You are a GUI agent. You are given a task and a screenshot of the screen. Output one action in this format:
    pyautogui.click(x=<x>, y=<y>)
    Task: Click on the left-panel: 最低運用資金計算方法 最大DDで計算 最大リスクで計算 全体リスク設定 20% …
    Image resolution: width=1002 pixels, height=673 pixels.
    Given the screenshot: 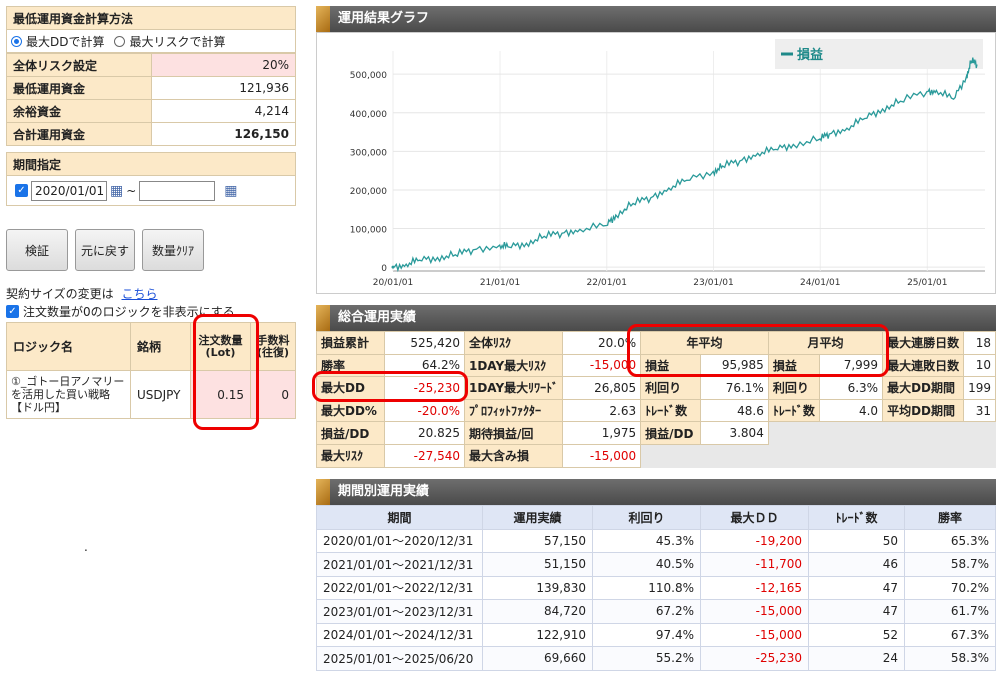 What is the action you would take?
    pyautogui.click(x=151, y=106)
    